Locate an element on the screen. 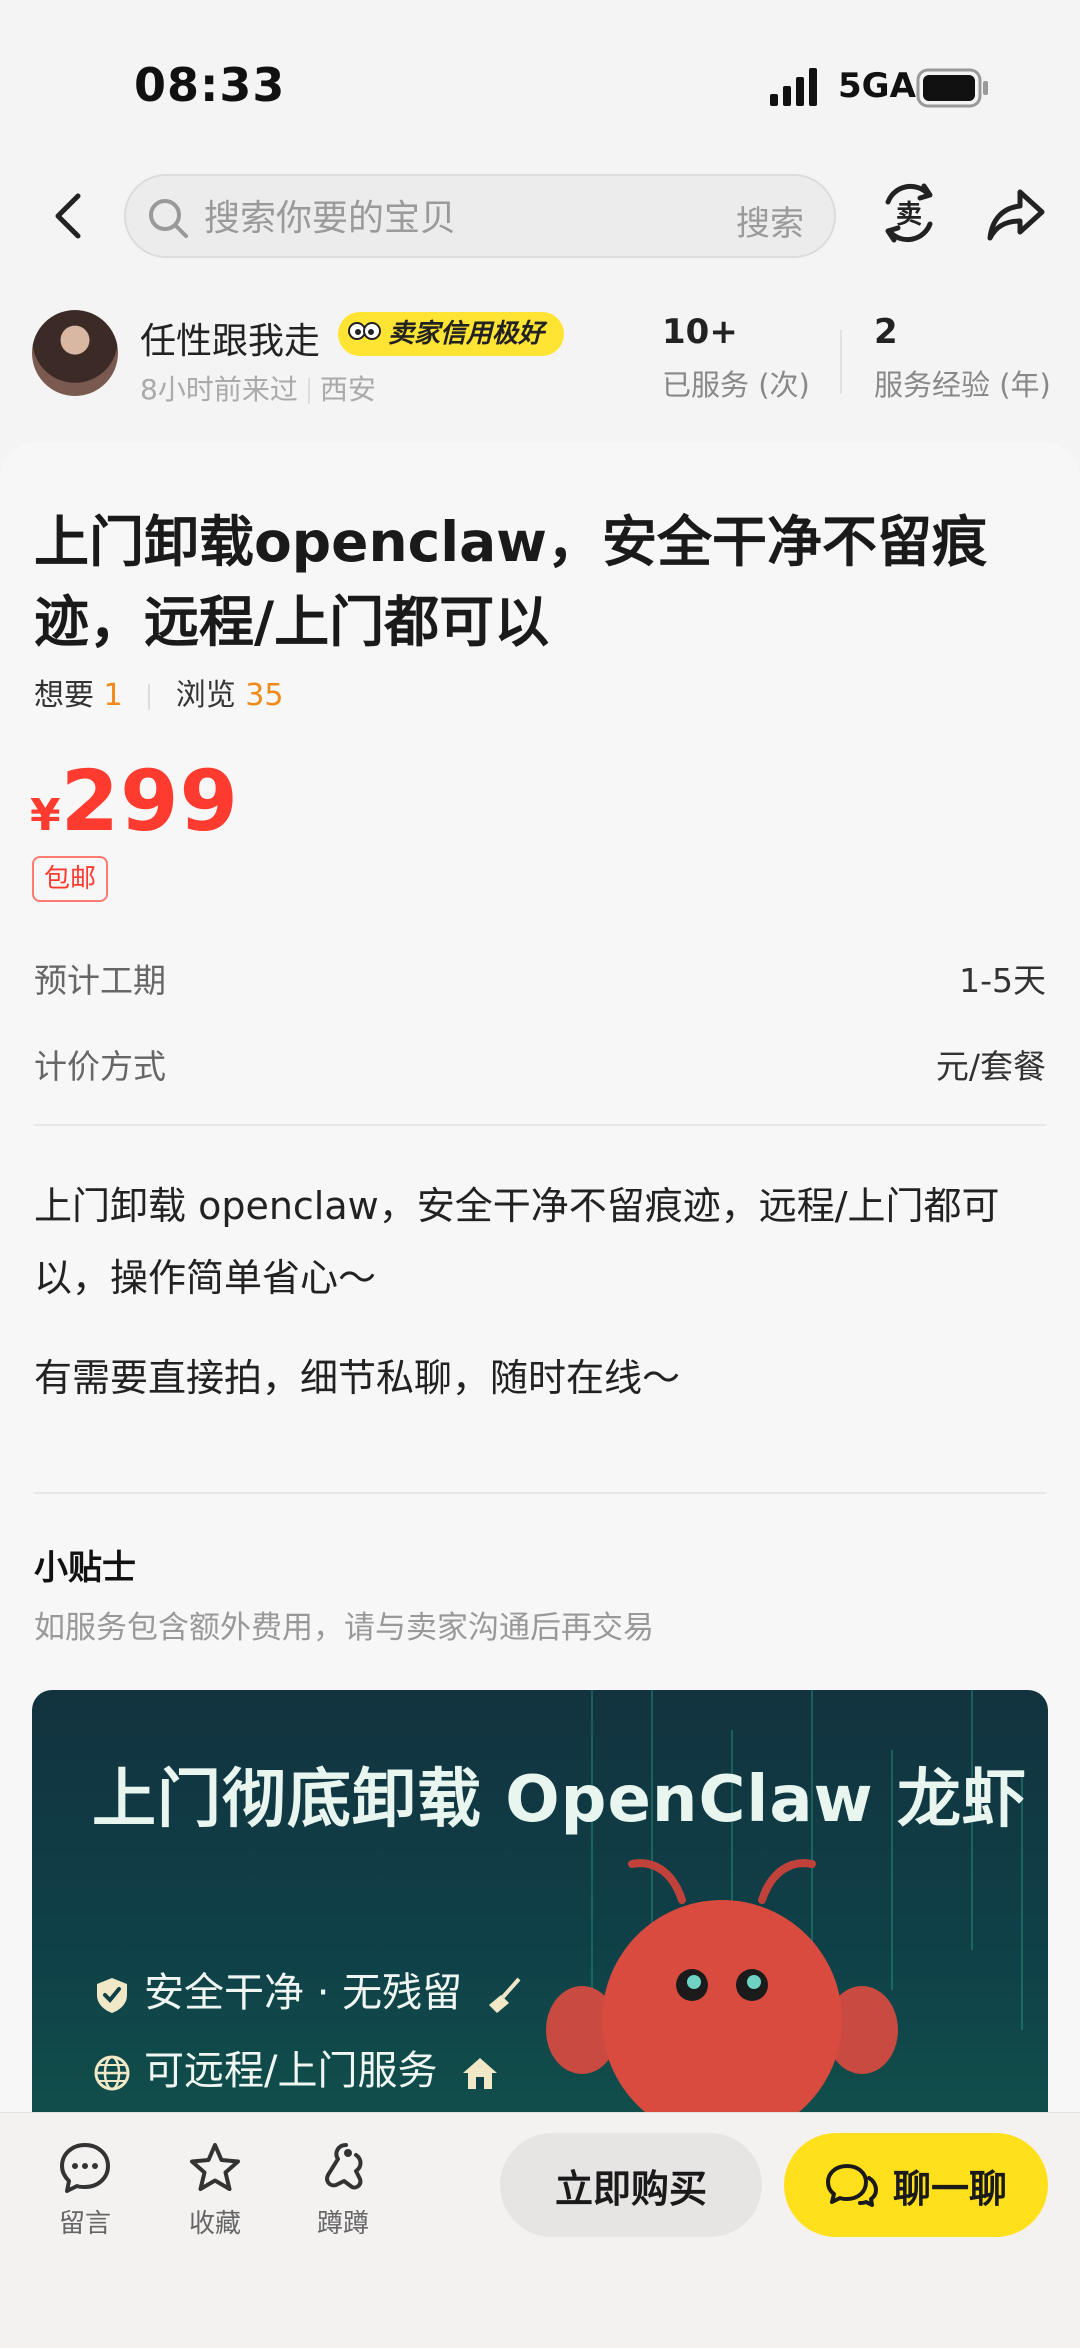 This screenshot has width=1080, height=2348. share-icon is located at coordinates (1016, 214).